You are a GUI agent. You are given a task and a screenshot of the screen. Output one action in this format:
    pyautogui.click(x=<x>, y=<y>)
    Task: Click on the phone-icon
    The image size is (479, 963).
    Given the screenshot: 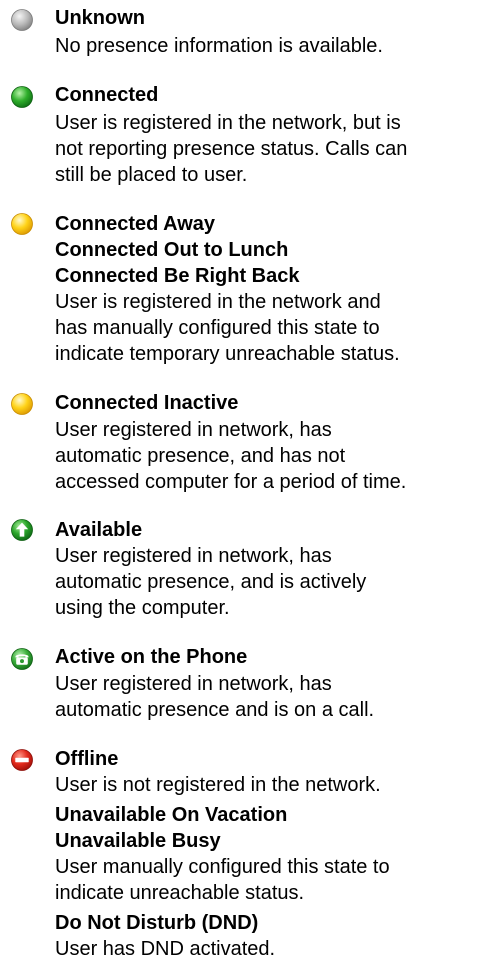 What is the action you would take?
    pyautogui.click(x=22, y=659)
    